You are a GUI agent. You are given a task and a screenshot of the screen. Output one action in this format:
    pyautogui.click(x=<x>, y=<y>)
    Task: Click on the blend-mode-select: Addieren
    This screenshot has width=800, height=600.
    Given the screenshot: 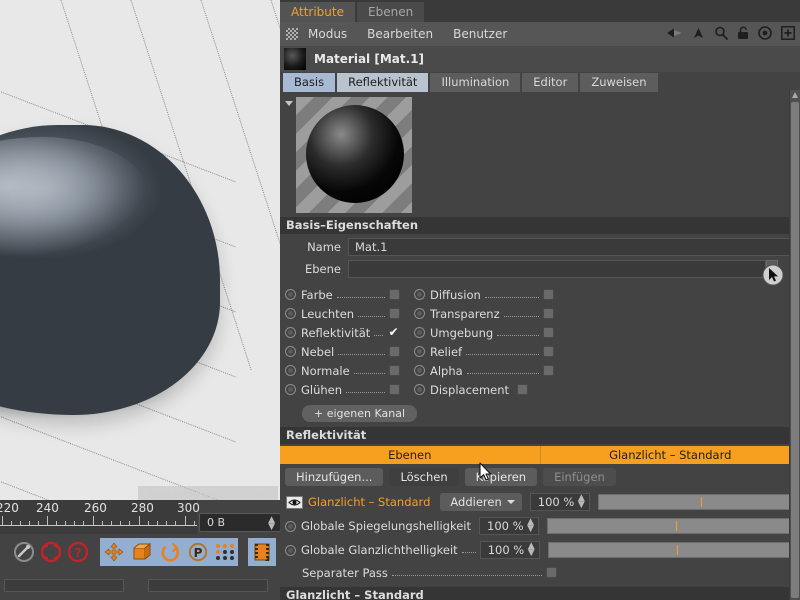 What is the action you would take?
    pyautogui.click(x=481, y=502)
    